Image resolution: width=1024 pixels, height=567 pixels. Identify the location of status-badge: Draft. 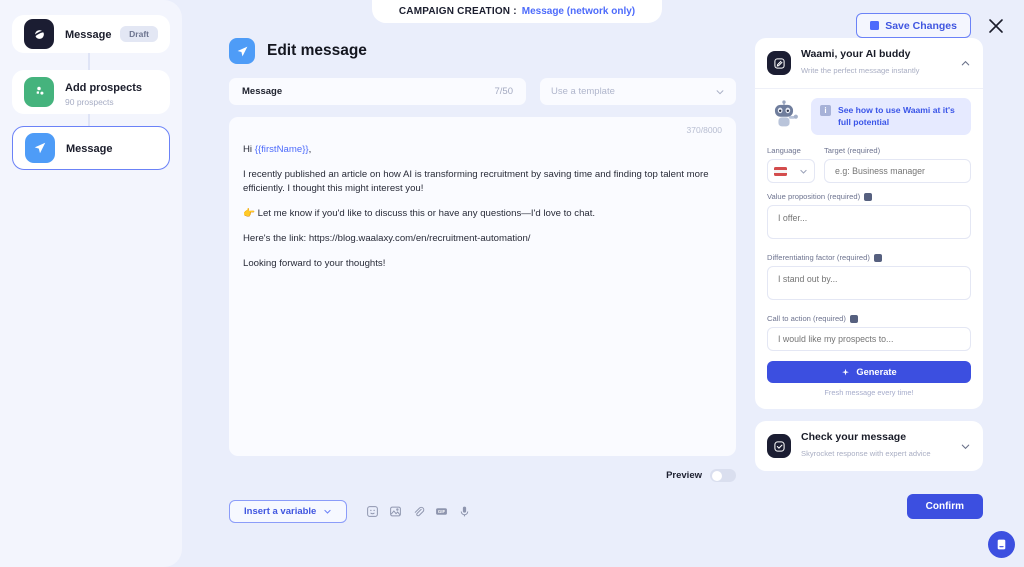
(139, 34).